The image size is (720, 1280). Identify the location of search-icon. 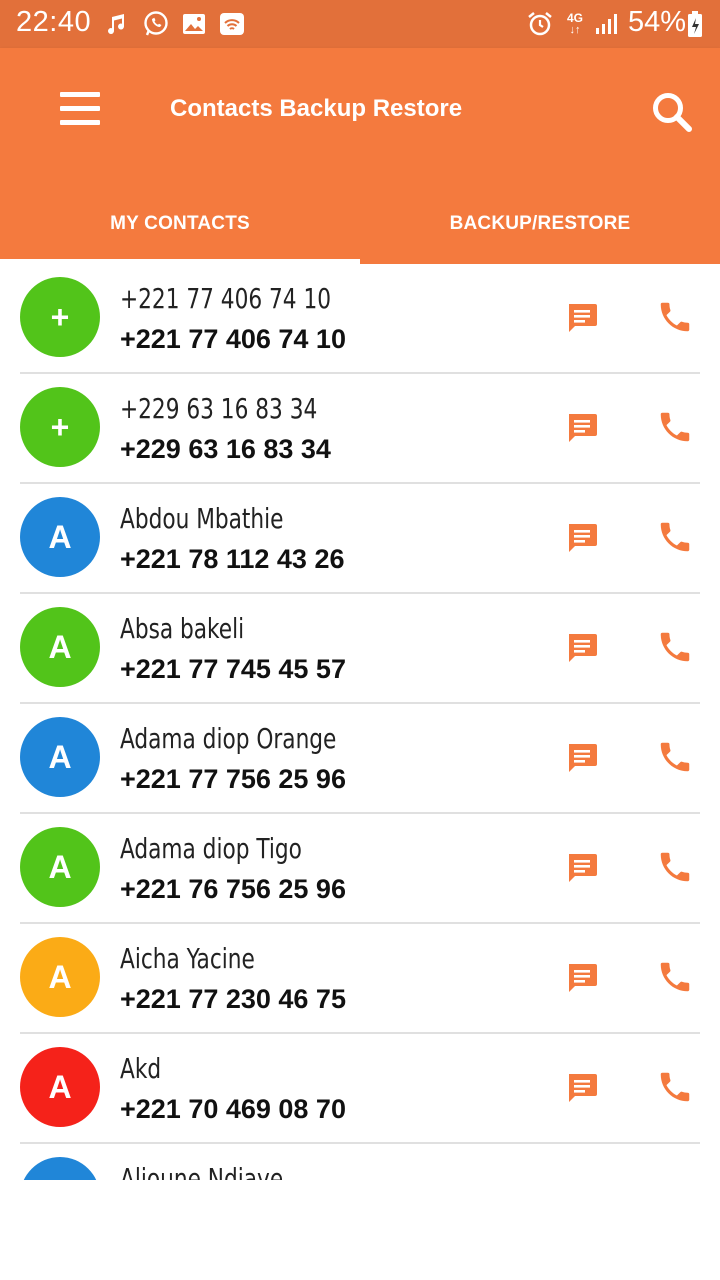
(672, 112).